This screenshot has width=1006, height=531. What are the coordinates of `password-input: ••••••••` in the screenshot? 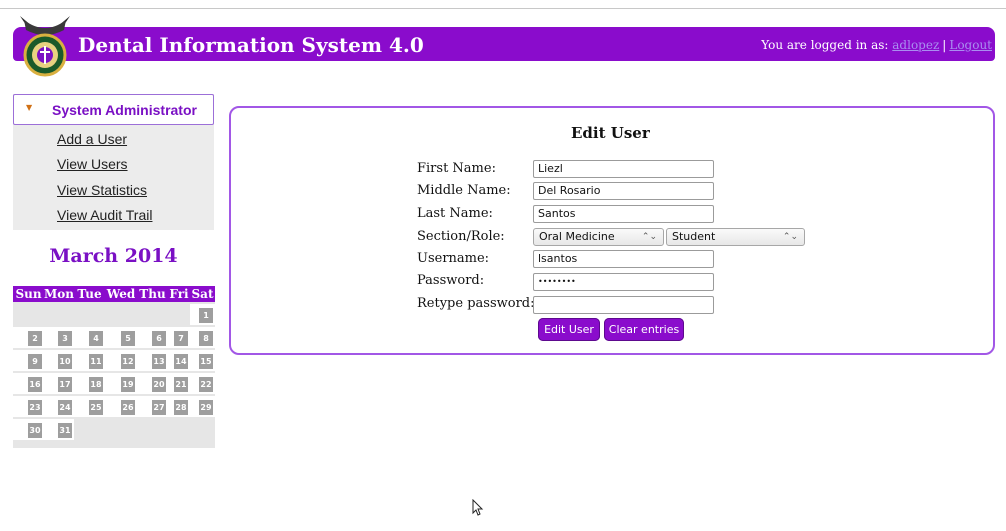 It's located at (623, 282).